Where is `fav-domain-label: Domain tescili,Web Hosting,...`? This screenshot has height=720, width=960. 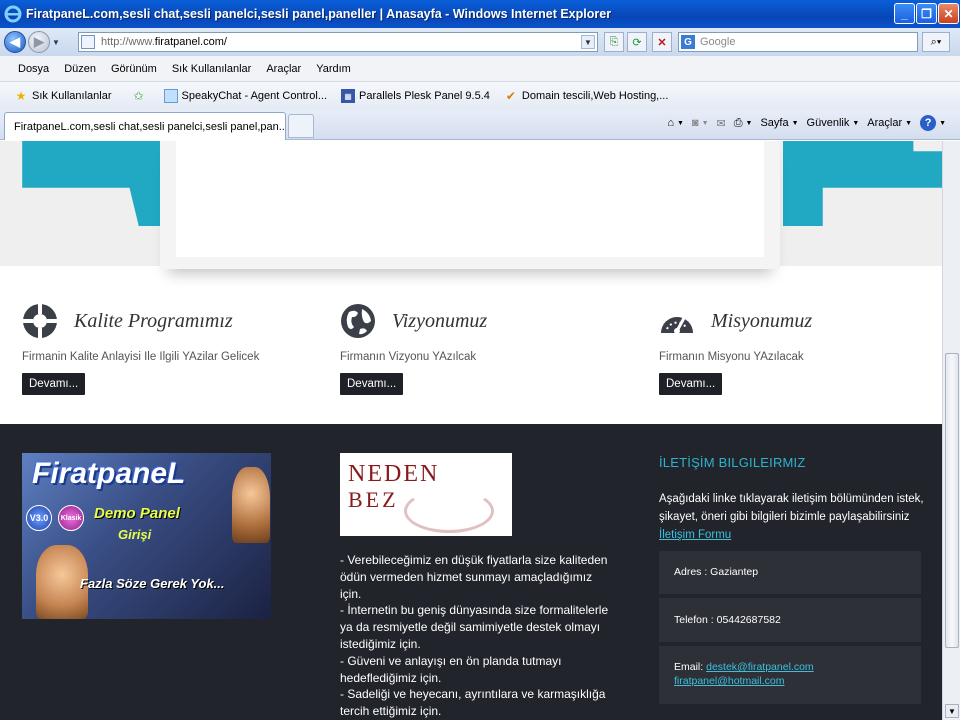
fav-domain-label: Domain tescili,Web Hosting,... is located at coordinates (595, 96).